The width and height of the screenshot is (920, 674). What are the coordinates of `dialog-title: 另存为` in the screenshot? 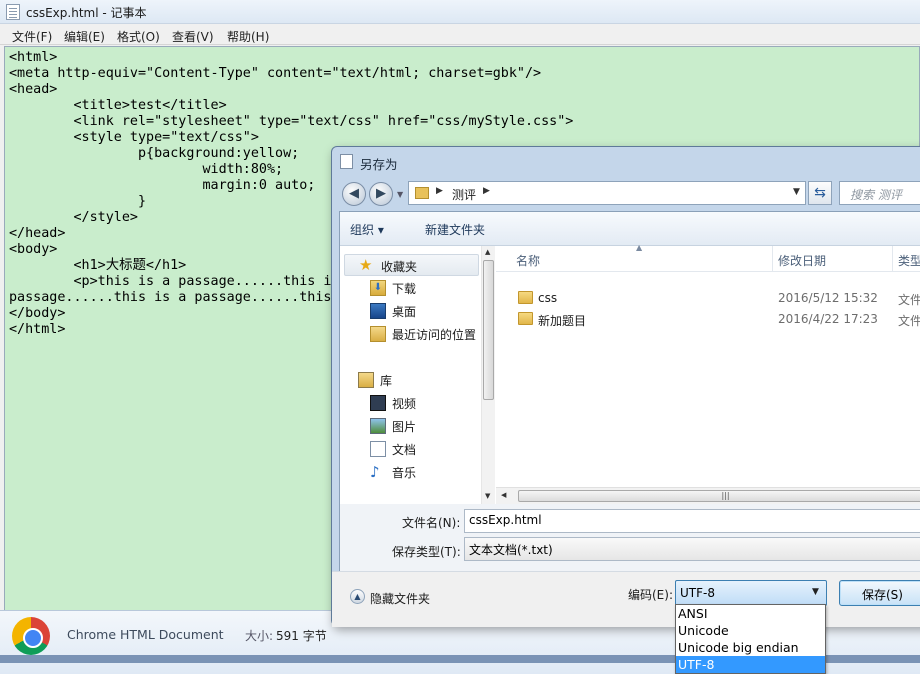 It's located at (379, 164).